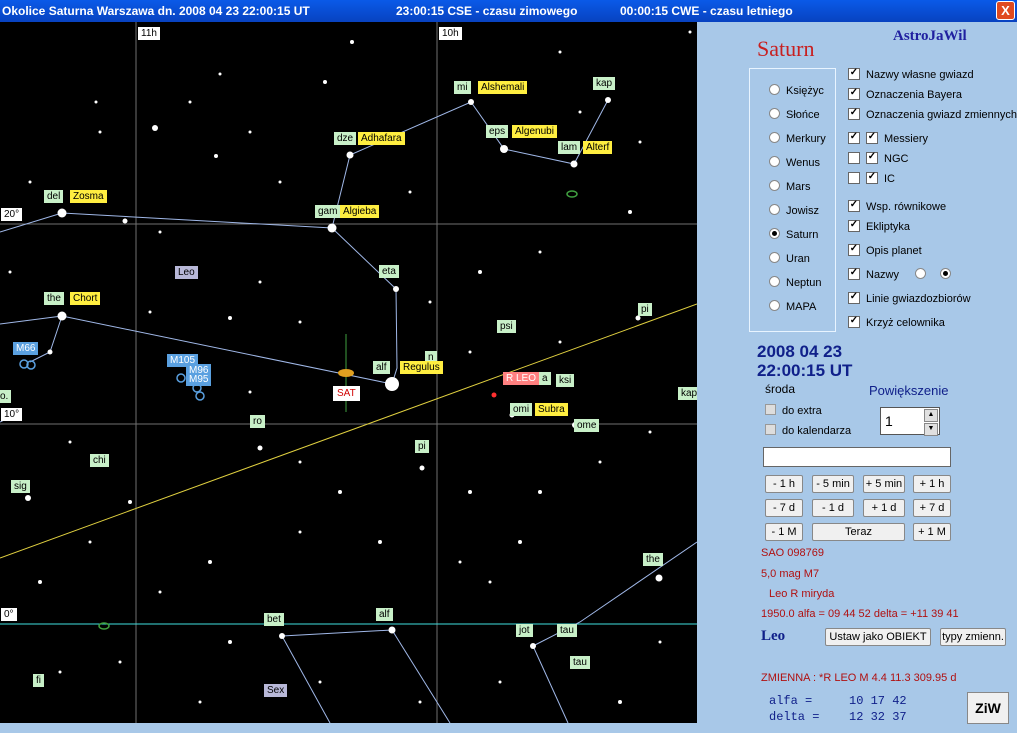 The width and height of the screenshot is (1017, 733). I want to click on radio-jupiter: Jowisz, so click(794, 211).